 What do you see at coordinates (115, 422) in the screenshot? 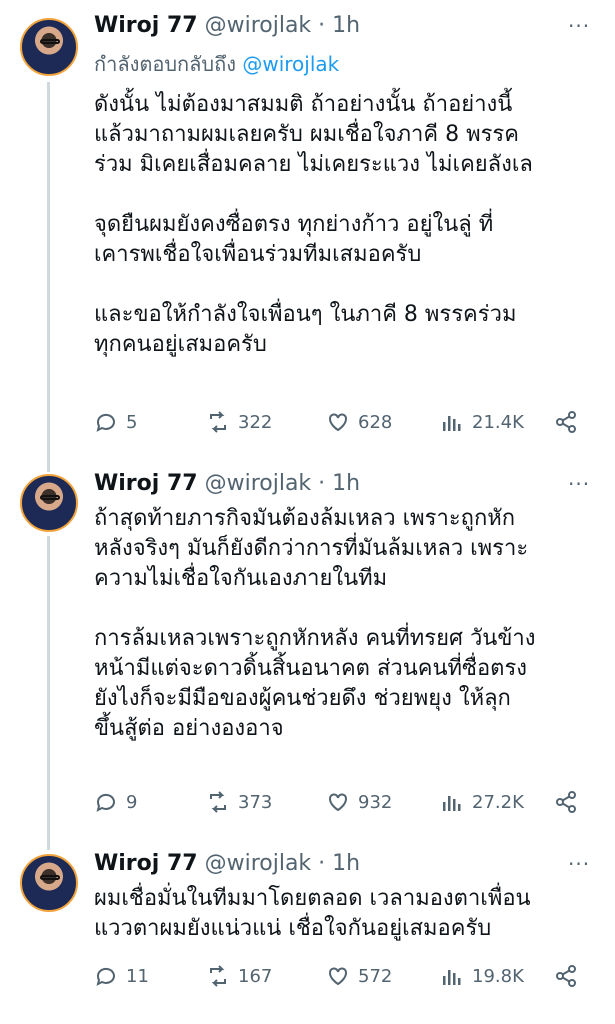
I see `reply-button: 5` at bounding box center [115, 422].